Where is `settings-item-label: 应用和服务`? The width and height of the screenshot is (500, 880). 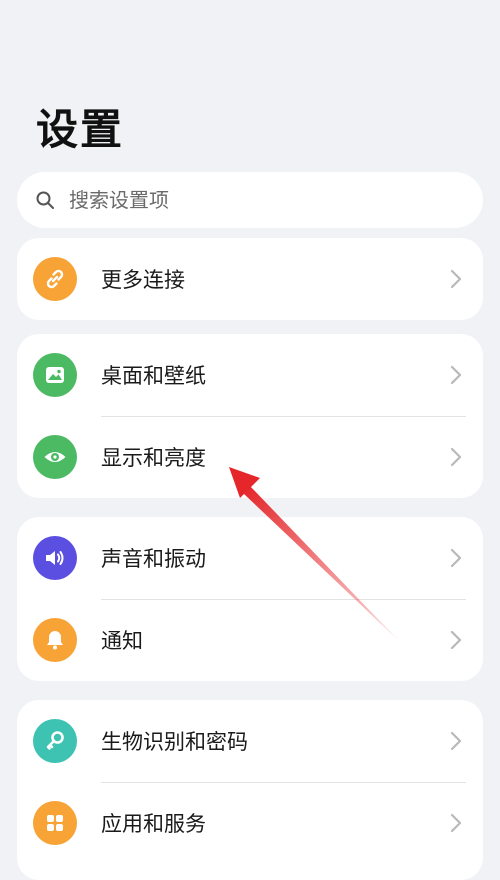 settings-item-label: 应用和服务 is located at coordinates (153, 824).